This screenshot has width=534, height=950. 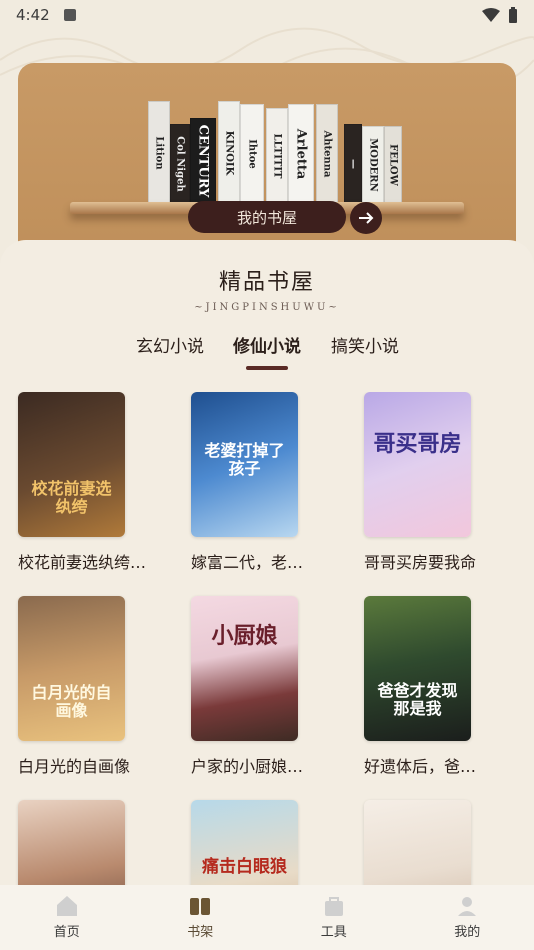 I want to click on nav-tools: 工具, so click(x=334, y=917).